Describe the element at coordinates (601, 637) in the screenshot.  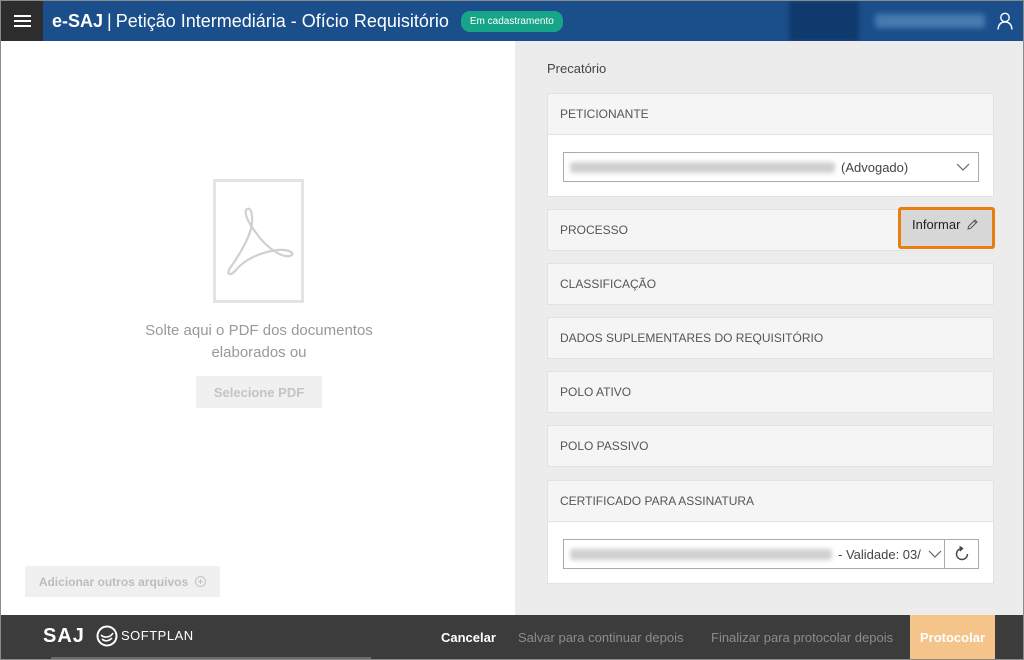
I see `save-draft-button: Salvar para continuar depois` at that location.